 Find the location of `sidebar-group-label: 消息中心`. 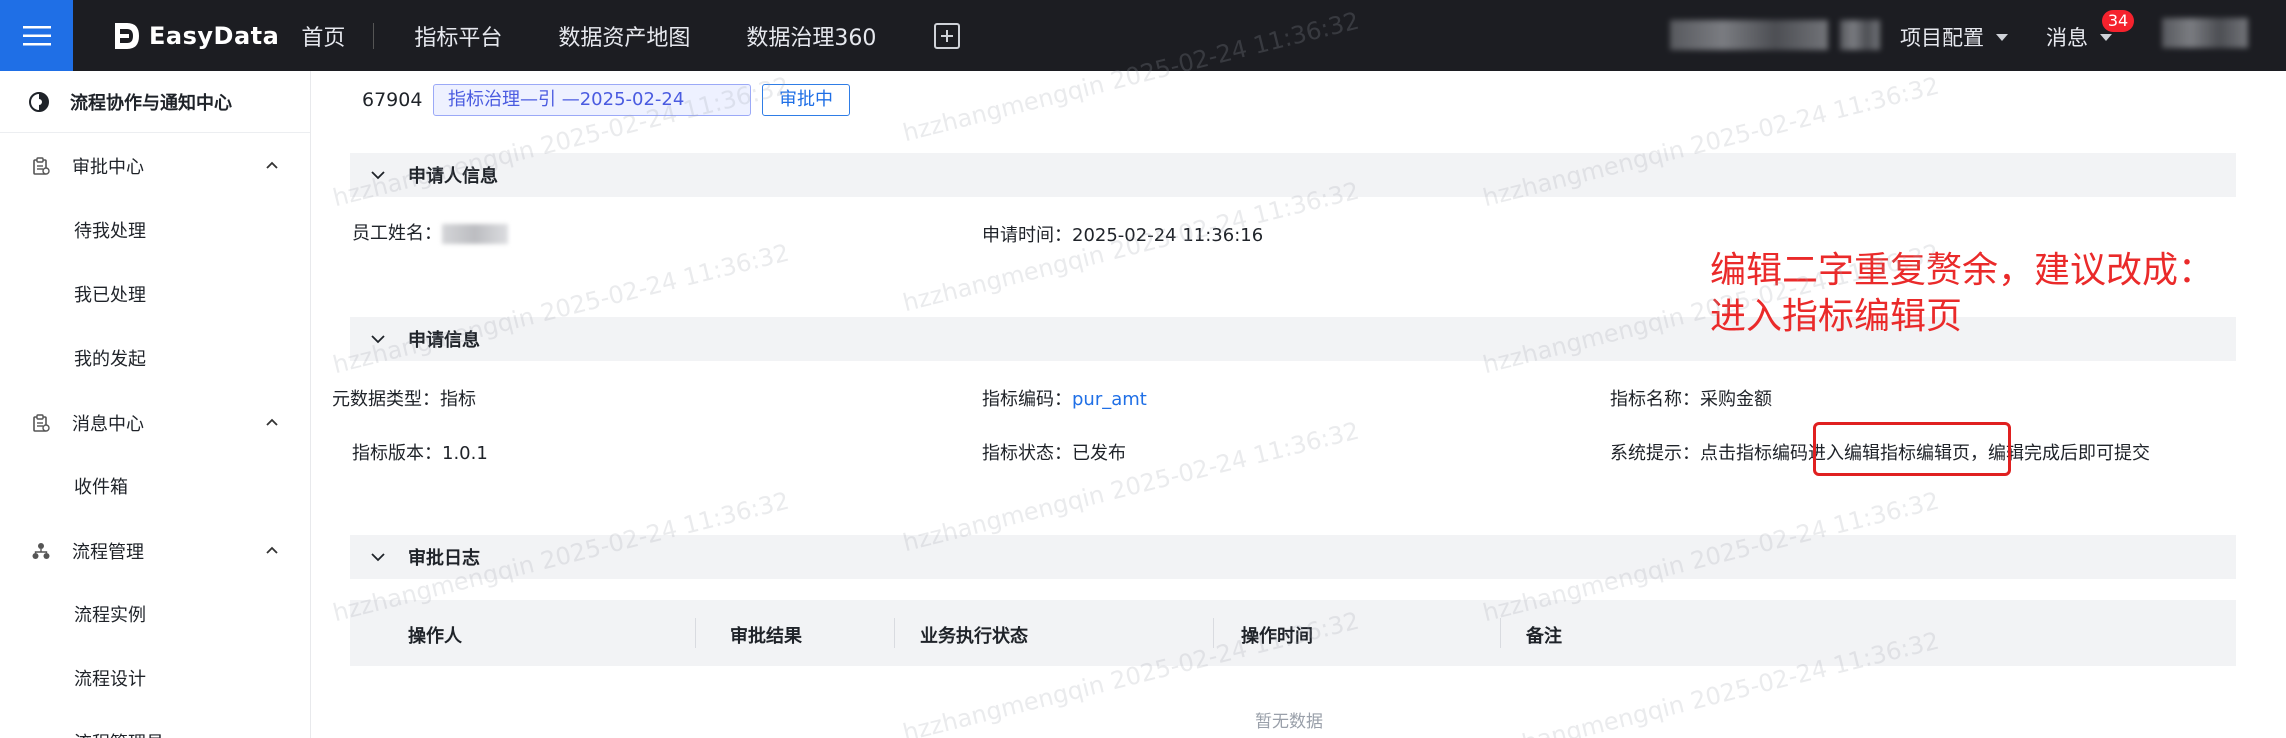

sidebar-group-label: 消息中心 is located at coordinates (108, 424).